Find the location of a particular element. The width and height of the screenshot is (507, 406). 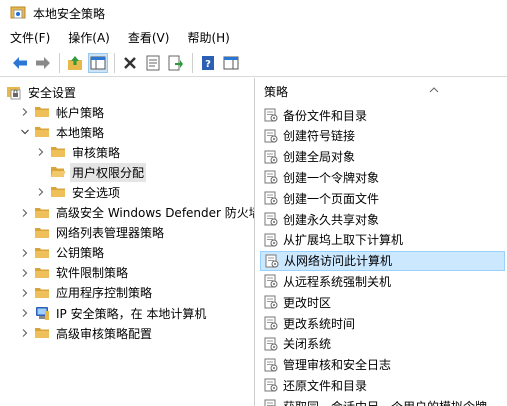

tree-ip-security: IP 安全策略，在 本地计算机 is located at coordinates (113, 313).